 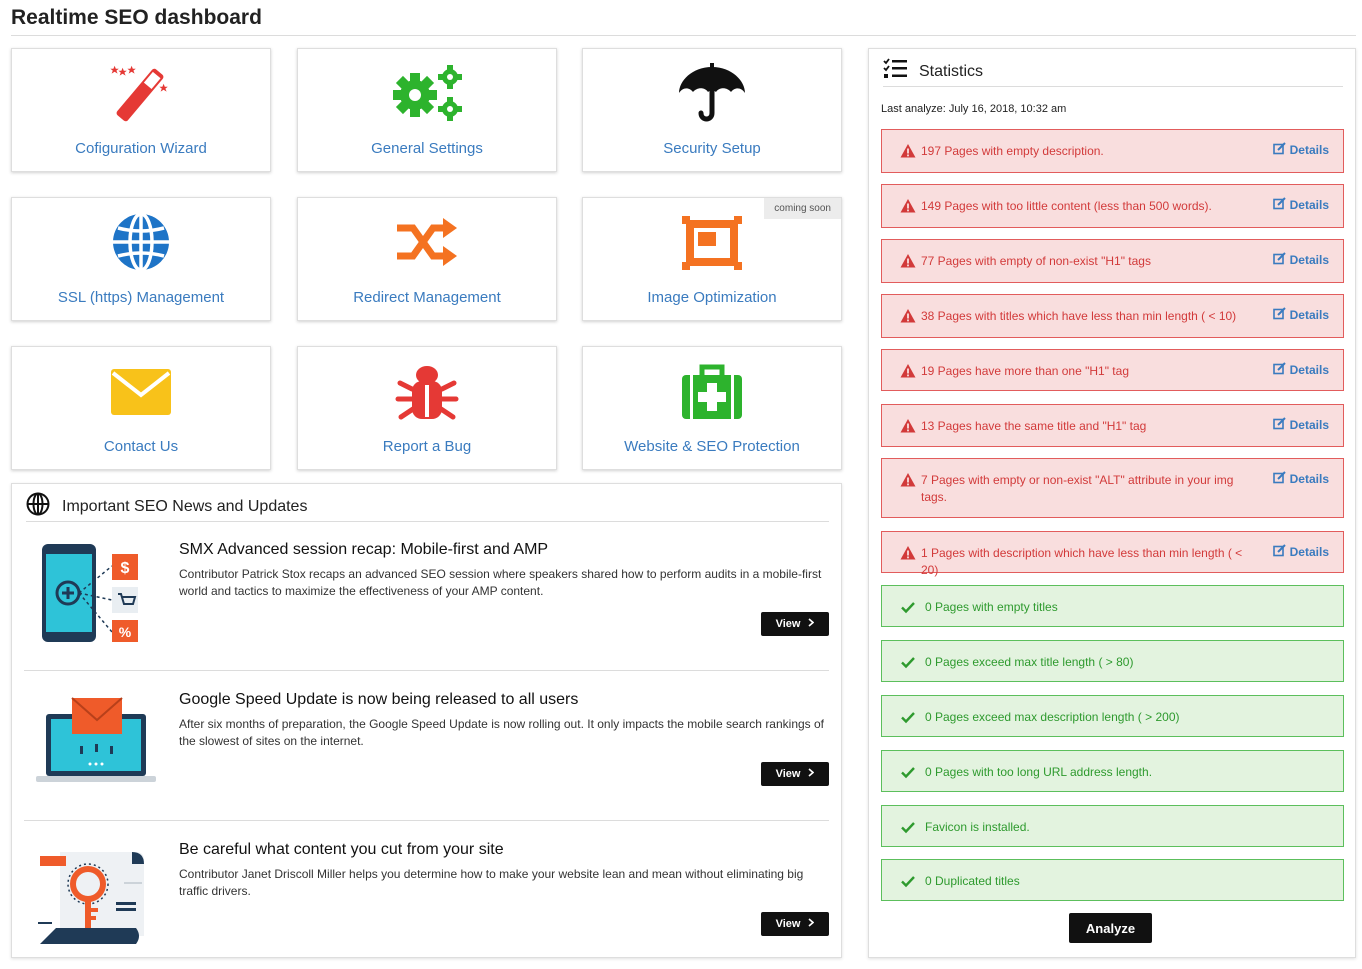 What do you see at coordinates (97, 891) in the screenshot?
I see `key-document-illustration` at bounding box center [97, 891].